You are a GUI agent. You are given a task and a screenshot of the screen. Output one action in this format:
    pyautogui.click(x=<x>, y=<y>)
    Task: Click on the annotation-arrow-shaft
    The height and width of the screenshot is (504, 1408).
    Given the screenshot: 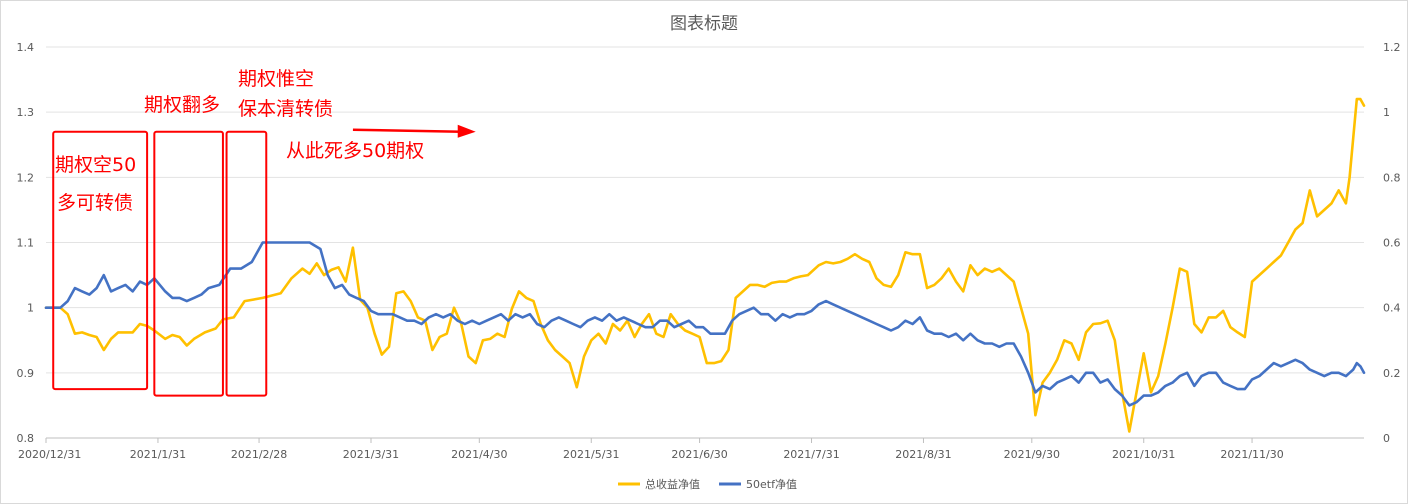 What is the action you would take?
    pyautogui.click(x=407, y=130)
    